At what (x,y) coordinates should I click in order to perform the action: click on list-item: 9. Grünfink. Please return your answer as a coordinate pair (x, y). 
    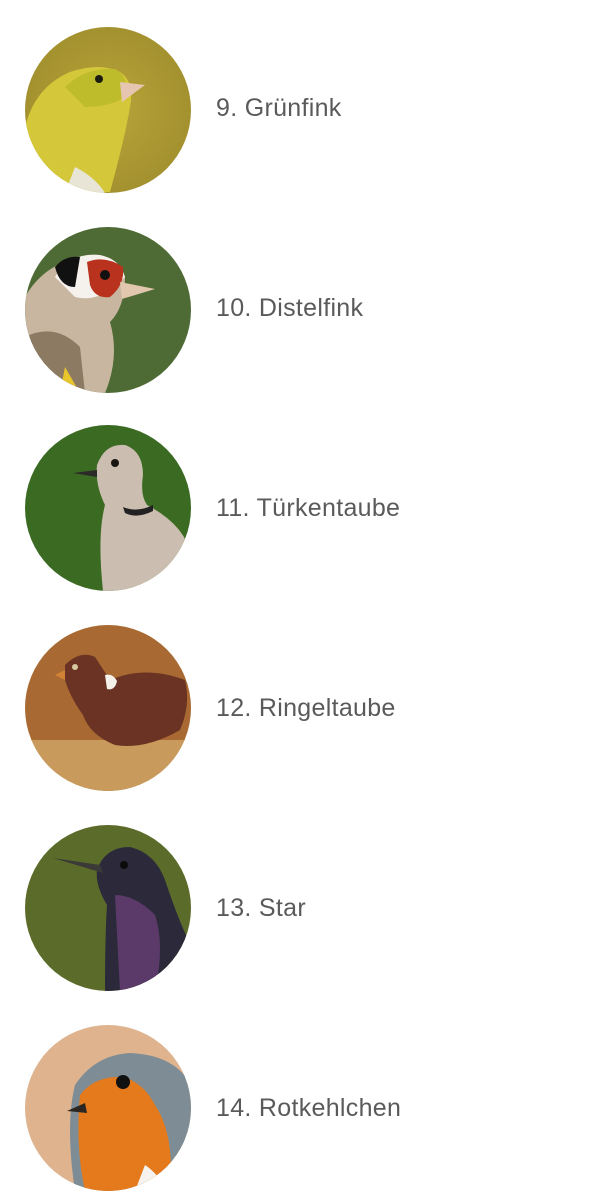
    Looking at the image, I should click on (299, 110).